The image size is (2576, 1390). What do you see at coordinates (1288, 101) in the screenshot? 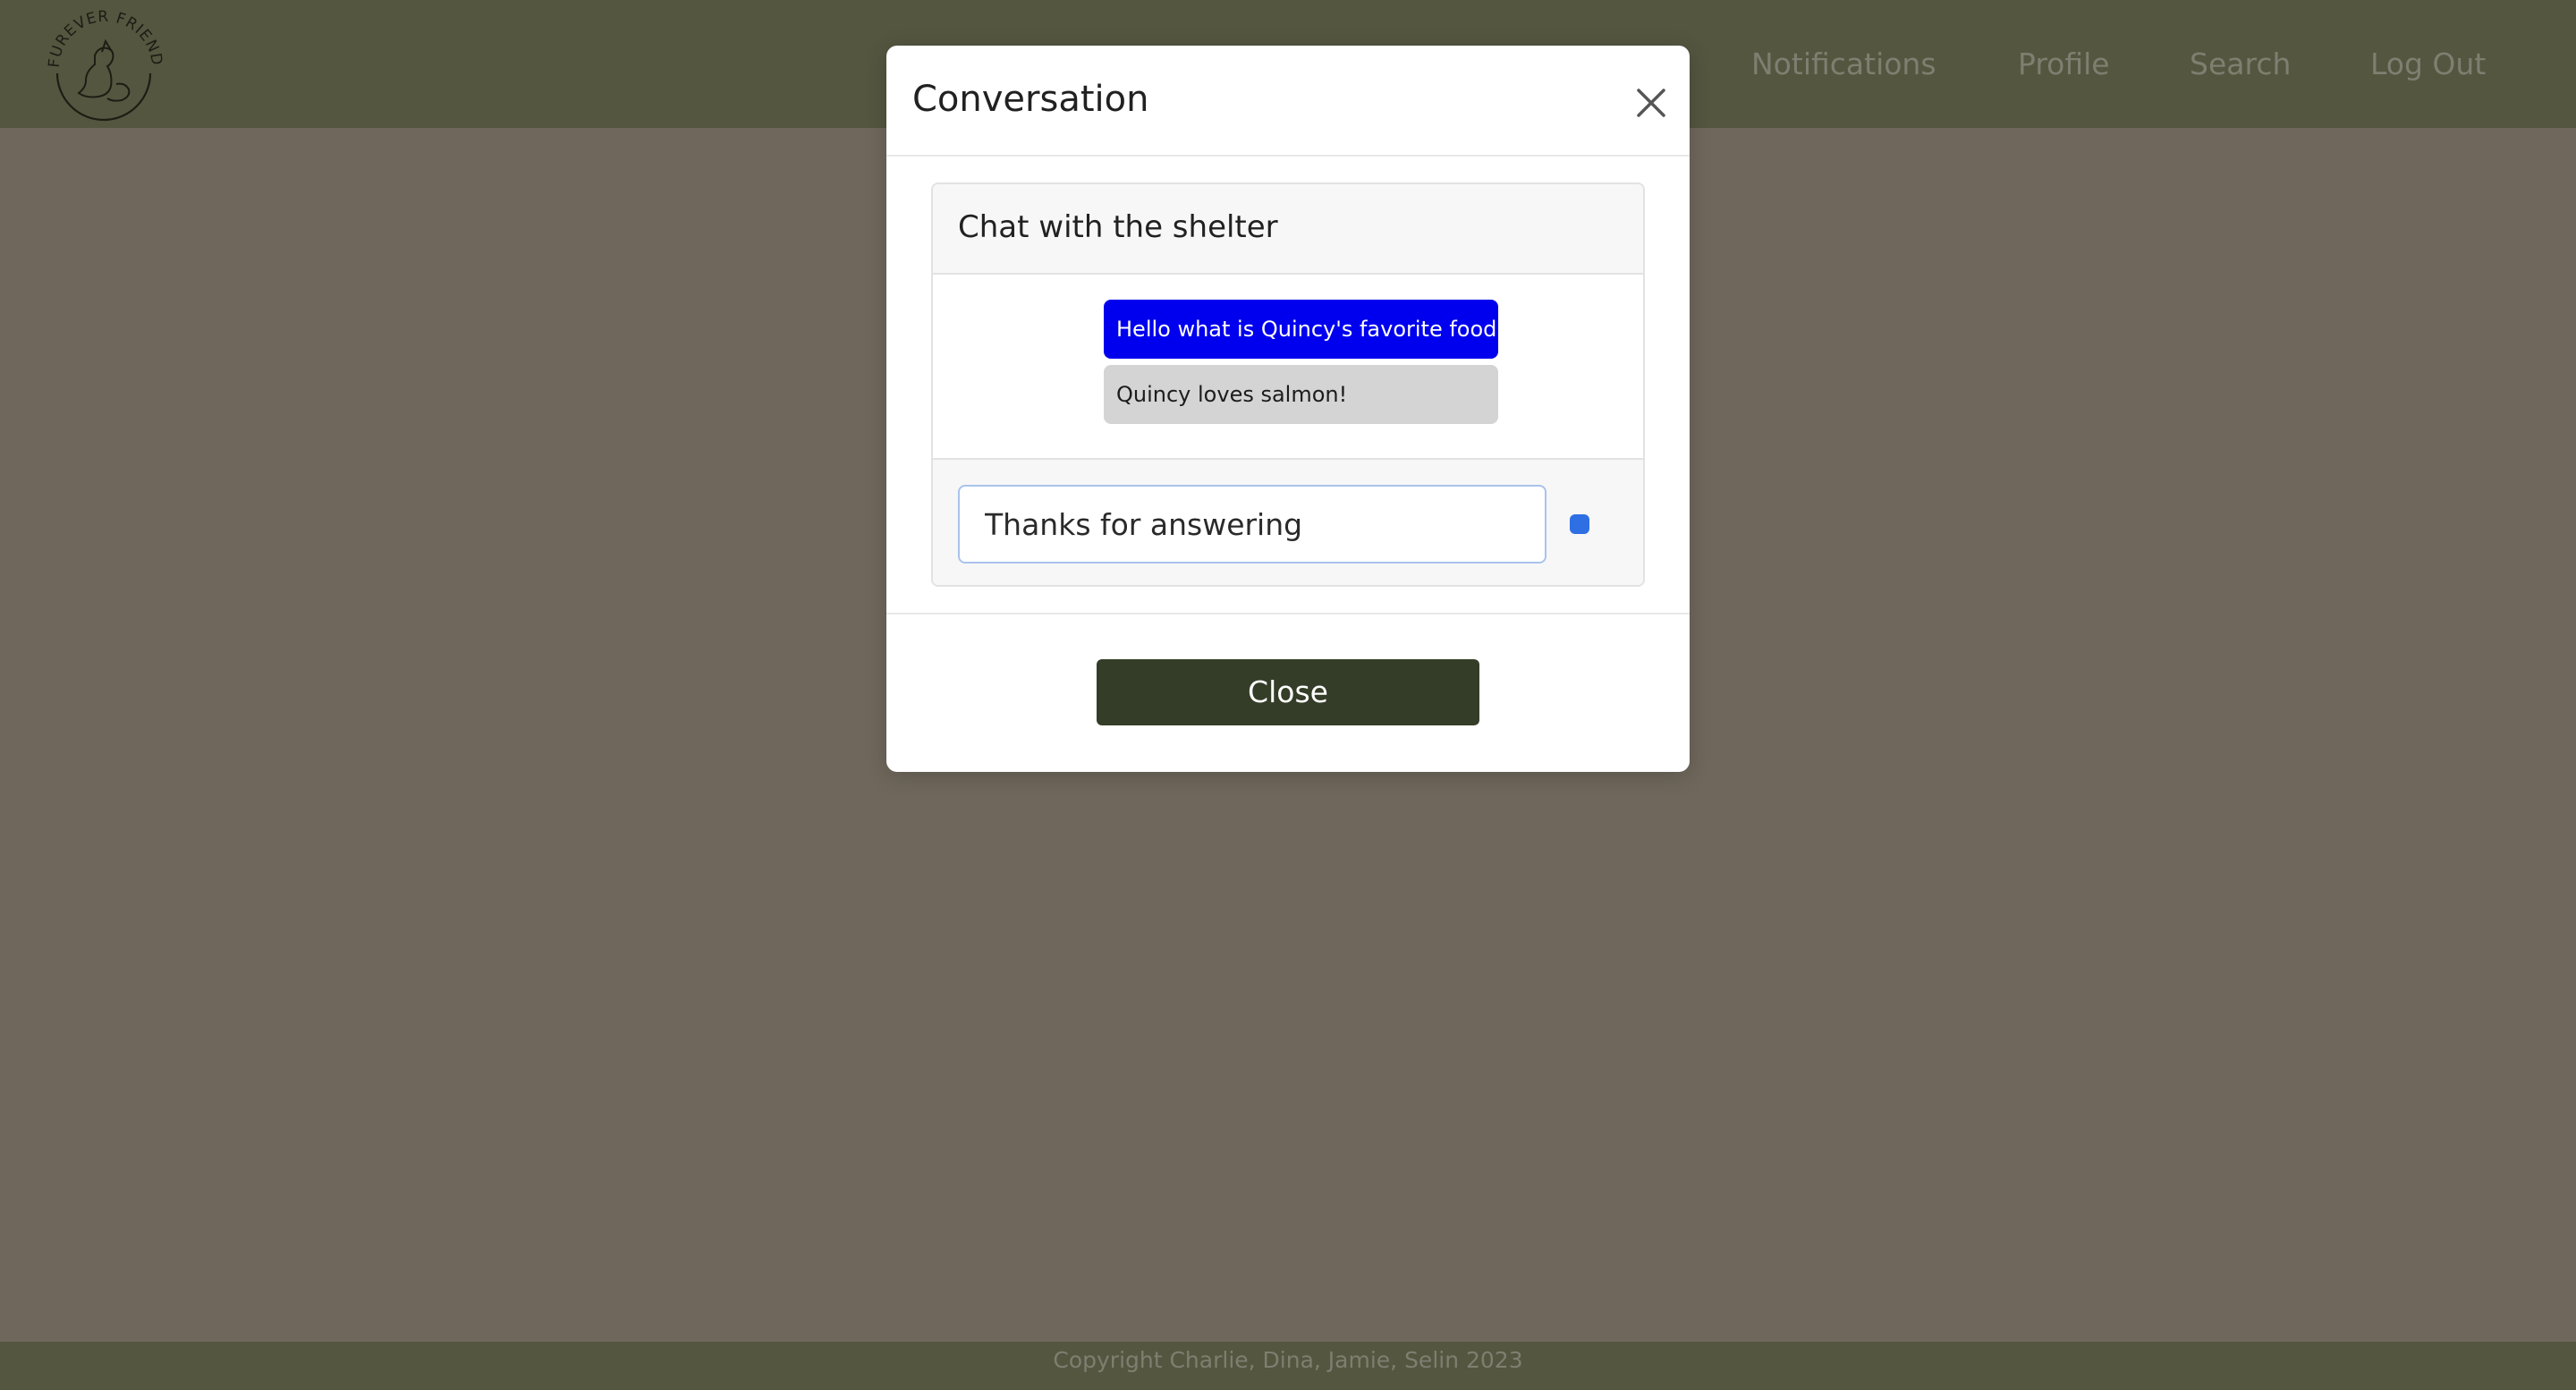
I see `modal-header: Conversation` at bounding box center [1288, 101].